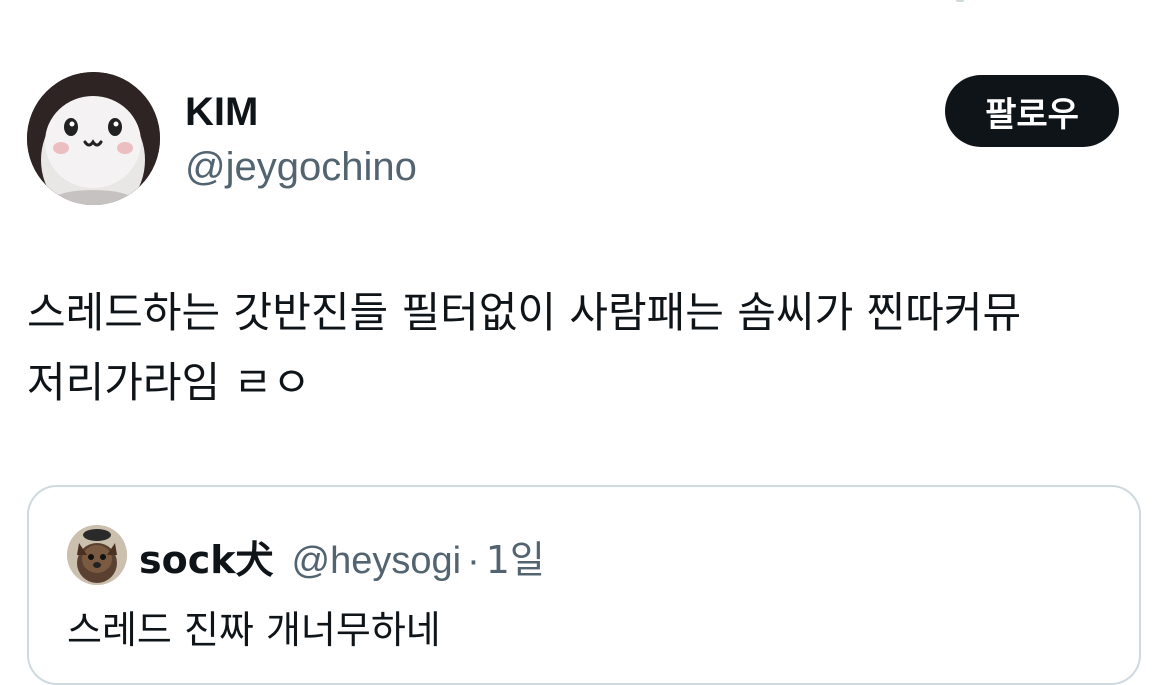 Image resolution: width=1170 pixels, height=685 pixels. I want to click on author-handle: @jeygochino, so click(301, 167).